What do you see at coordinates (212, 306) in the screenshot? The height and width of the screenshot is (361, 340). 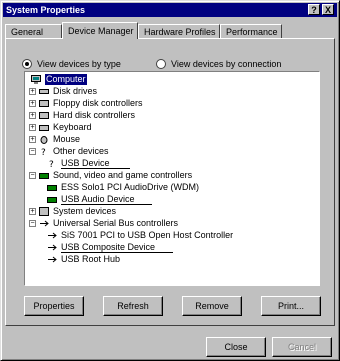 I see `remove-button: Remove` at bounding box center [212, 306].